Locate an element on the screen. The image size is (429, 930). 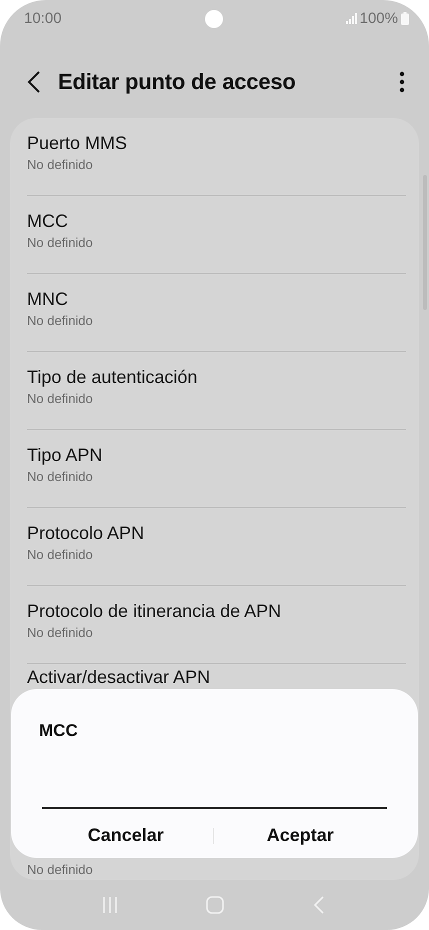
item-title: Tipo APN is located at coordinates (65, 455).